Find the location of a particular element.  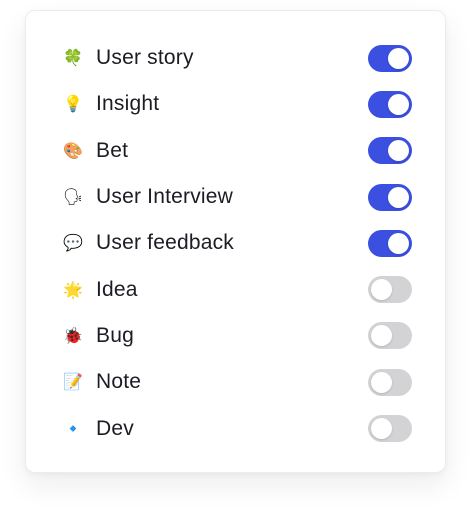

item-type-label: User story is located at coordinates (145, 58).